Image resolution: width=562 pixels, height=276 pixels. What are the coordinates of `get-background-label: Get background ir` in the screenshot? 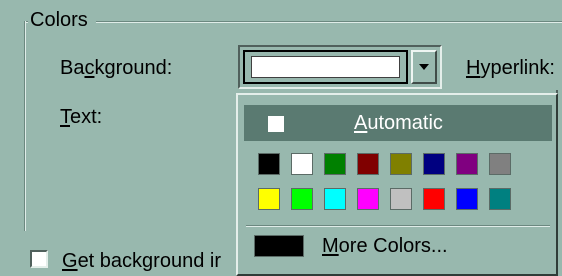 It's located at (141, 261).